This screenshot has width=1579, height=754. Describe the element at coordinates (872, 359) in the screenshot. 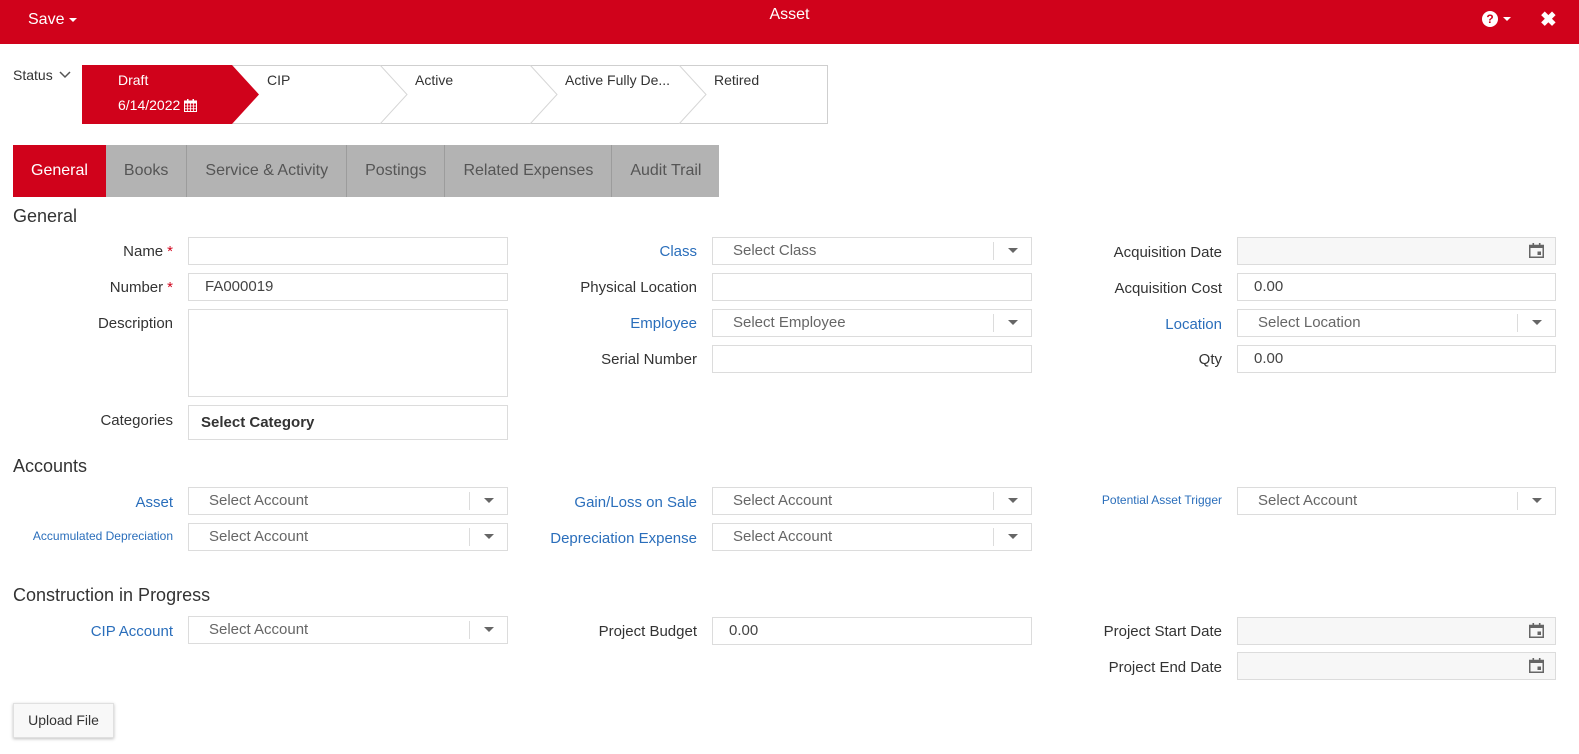

I see `serial-number-input` at that location.